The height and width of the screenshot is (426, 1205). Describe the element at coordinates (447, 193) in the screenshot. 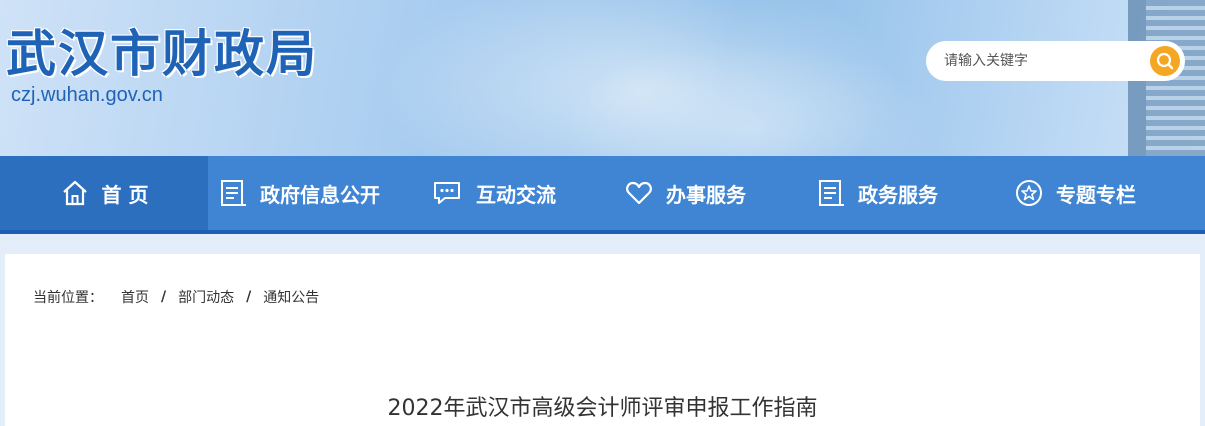

I see `chat-icon` at that location.